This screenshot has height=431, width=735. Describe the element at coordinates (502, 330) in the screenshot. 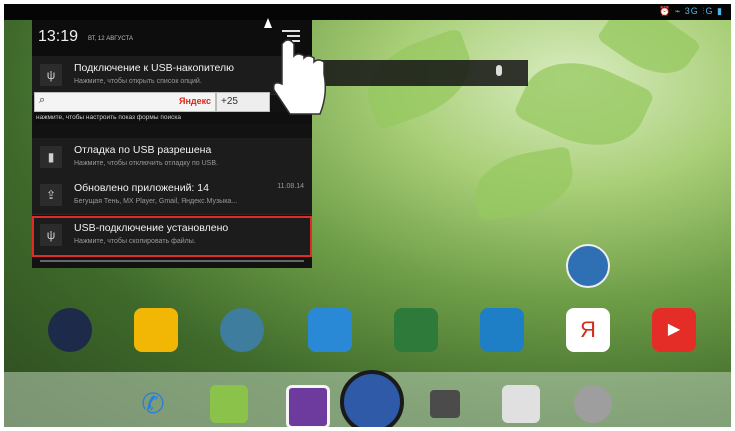

I see `es-explorer-icon` at that location.